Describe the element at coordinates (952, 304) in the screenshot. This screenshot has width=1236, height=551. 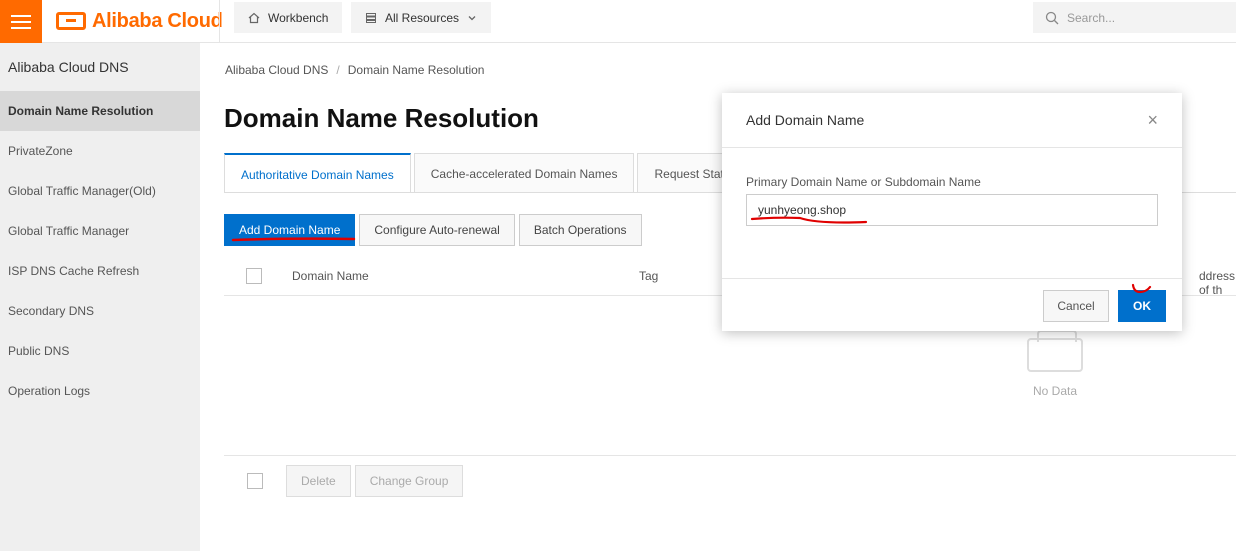
I see `dialog-footer: Cancel OK` at that location.